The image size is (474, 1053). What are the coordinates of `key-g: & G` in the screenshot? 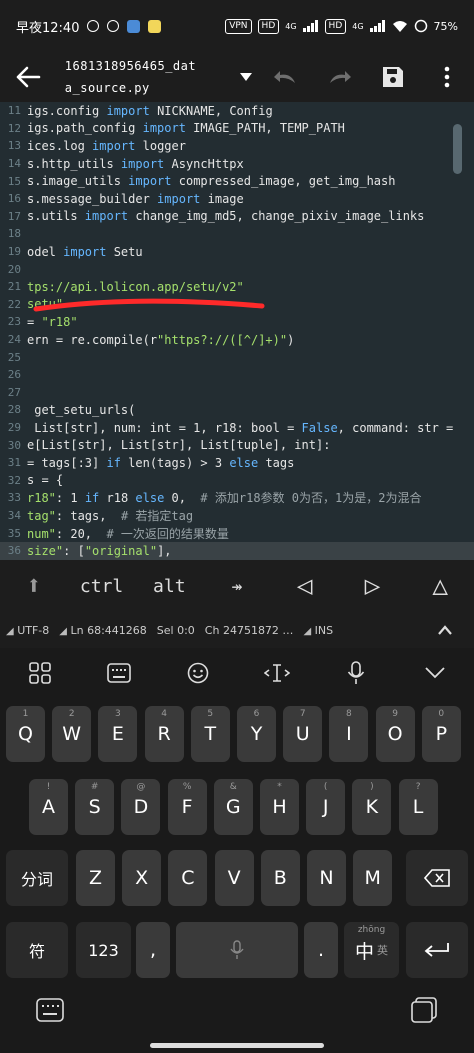 It's located at (233, 807).